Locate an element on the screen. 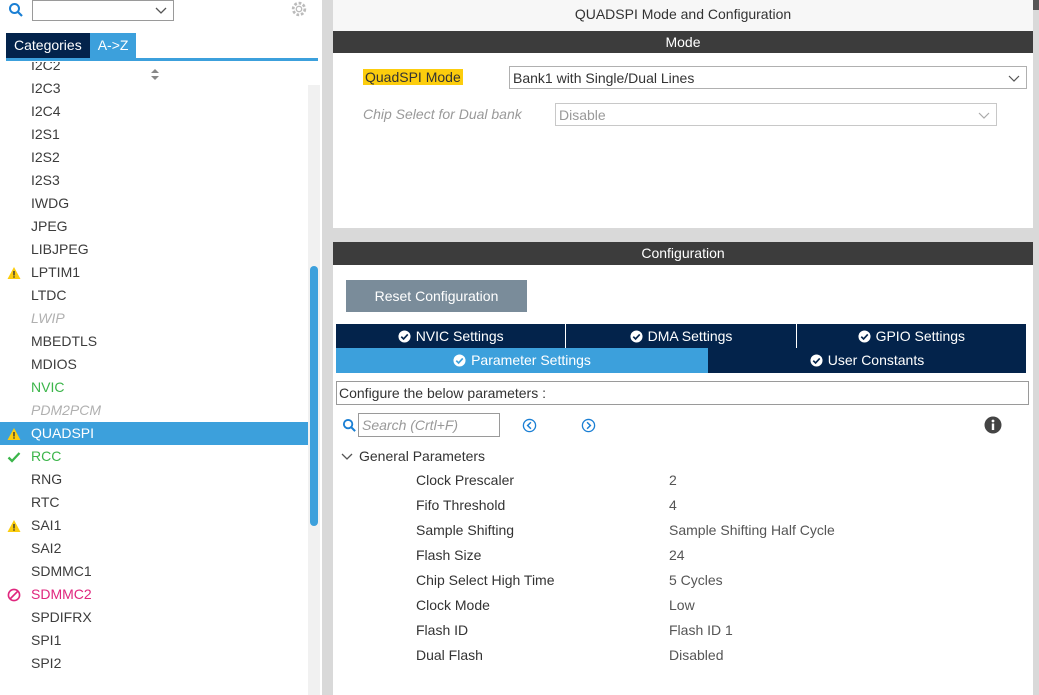 Image resolution: width=1039 pixels, height=695 pixels. parameter-name: Clock Mode is located at coordinates (453, 605).